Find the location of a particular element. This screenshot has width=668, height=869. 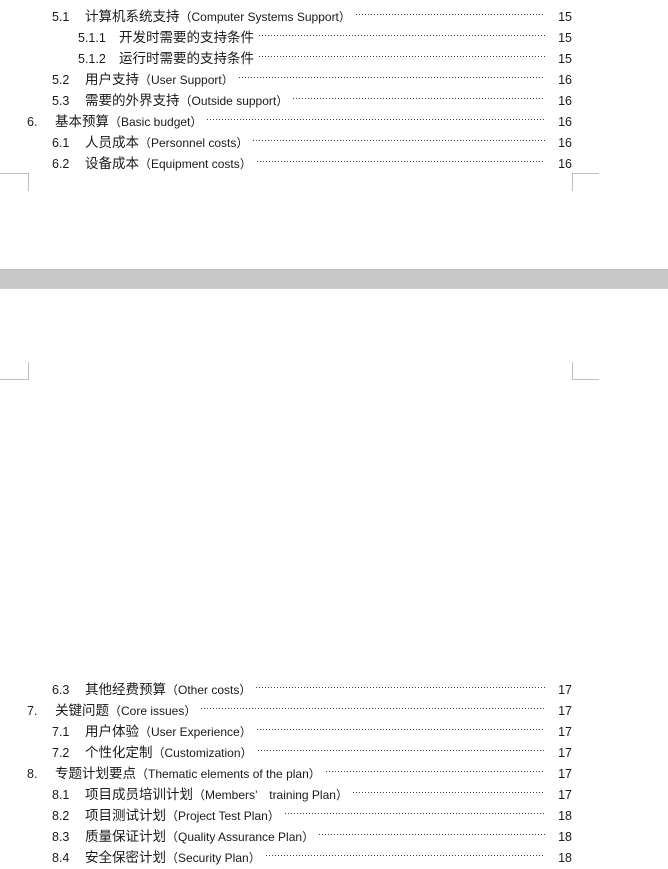

toc-entry-title-cn: 开发时需要的支持条件 is located at coordinates (186, 37).